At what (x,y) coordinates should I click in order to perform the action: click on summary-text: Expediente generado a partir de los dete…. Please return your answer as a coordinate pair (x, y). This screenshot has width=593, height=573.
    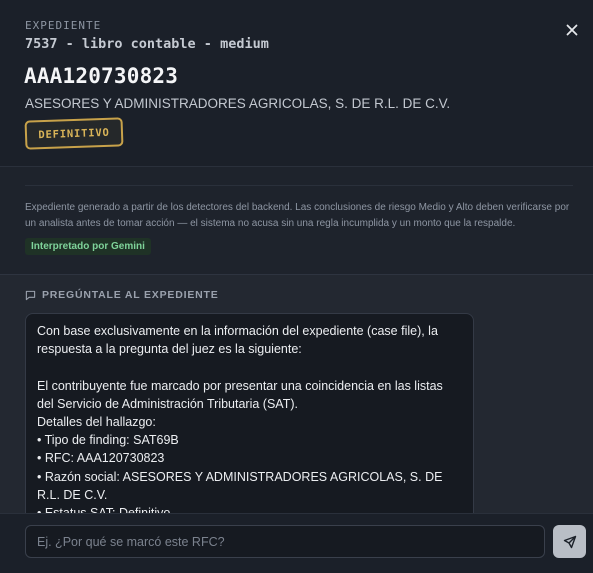
    Looking at the image, I should click on (297, 215).